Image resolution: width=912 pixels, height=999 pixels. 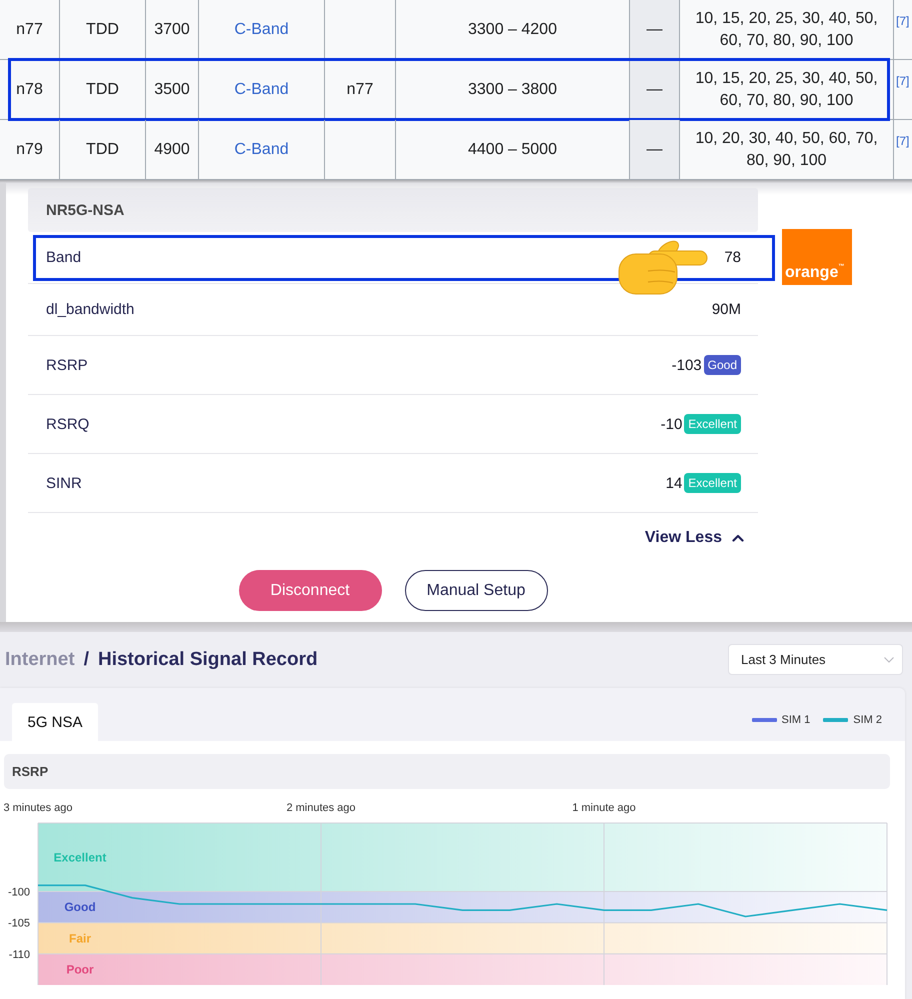 What do you see at coordinates (80, 857) in the screenshot?
I see `zone-label: Excellent` at bounding box center [80, 857].